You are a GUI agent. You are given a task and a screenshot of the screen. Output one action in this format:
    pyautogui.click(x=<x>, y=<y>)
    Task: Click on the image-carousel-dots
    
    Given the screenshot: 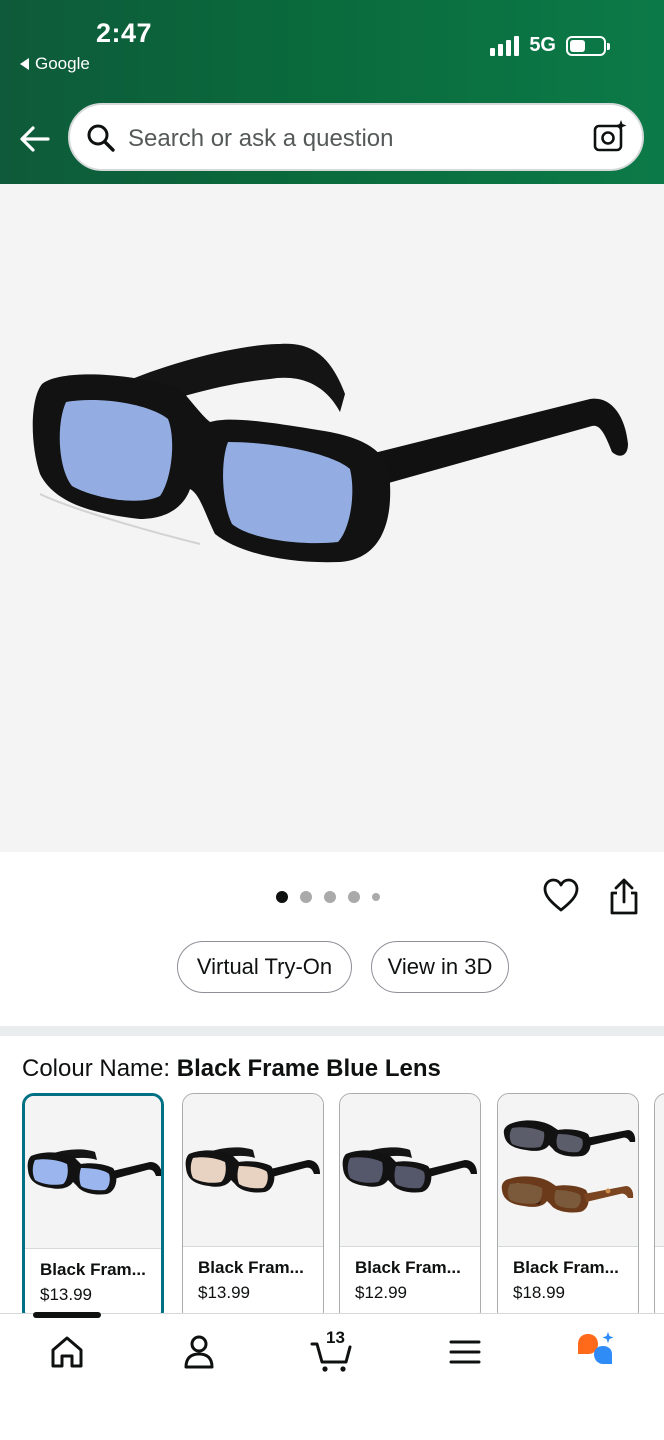 What is the action you would take?
    pyautogui.click(x=328, y=897)
    